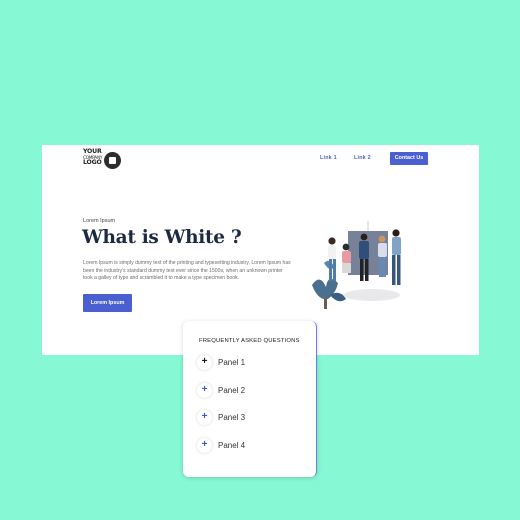 Image resolution: width=520 pixels, height=520 pixels. I want to click on faq-panel-label: Panel 2, so click(232, 390).